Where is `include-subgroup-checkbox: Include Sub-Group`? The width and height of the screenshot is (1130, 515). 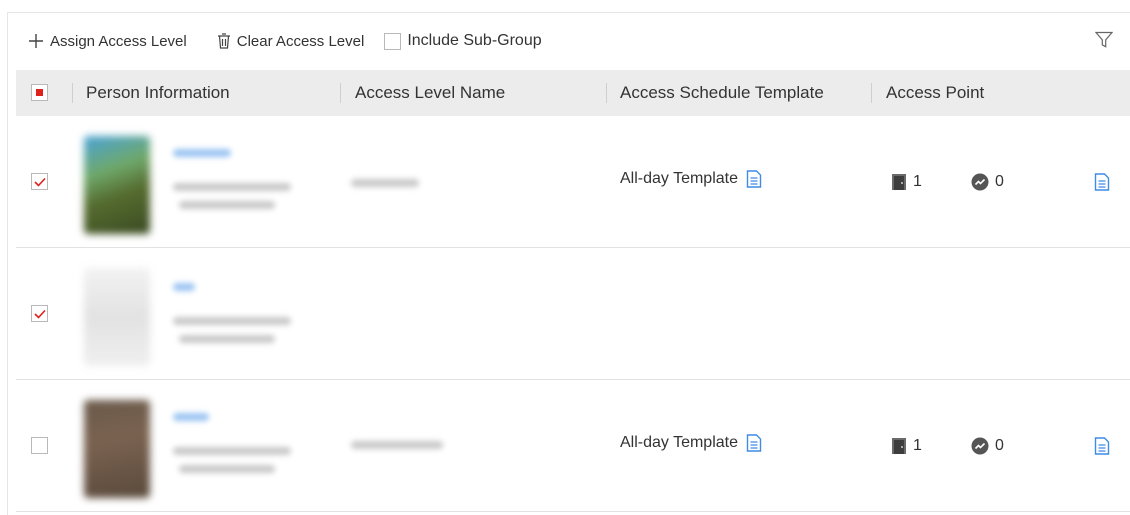
include-subgroup-checkbox: Include Sub-Group is located at coordinates (463, 41).